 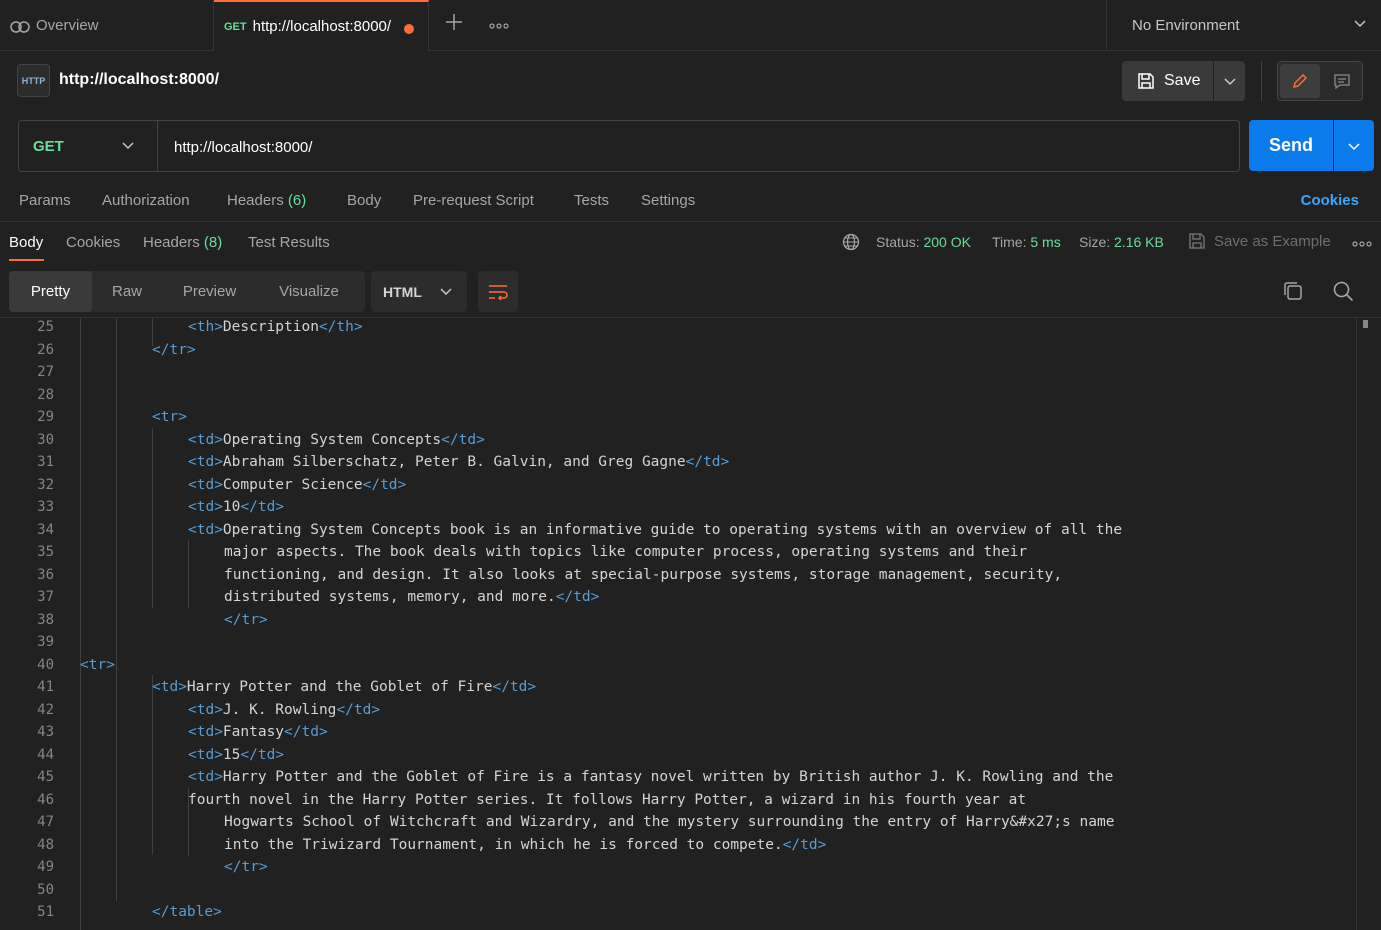 What do you see at coordinates (1186, 25) in the screenshot?
I see `environment-label: No Environment` at bounding box center [1186, 25].